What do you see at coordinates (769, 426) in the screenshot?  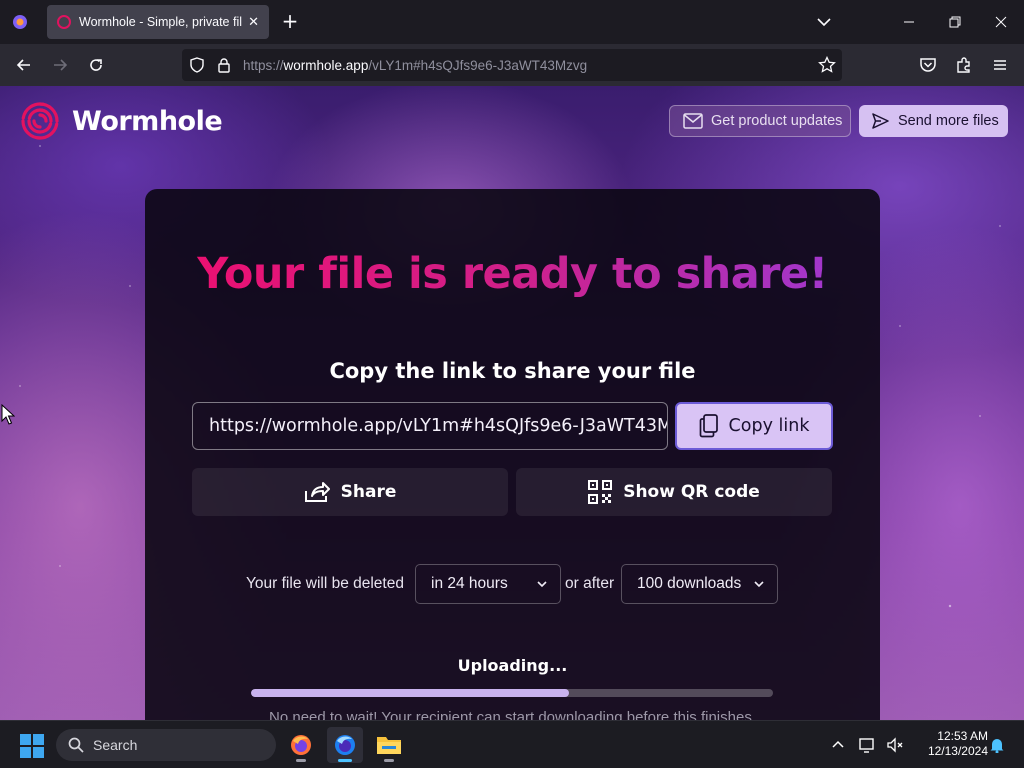 I see `copy-link-label: Copy link` at bounding box center [769, 426].